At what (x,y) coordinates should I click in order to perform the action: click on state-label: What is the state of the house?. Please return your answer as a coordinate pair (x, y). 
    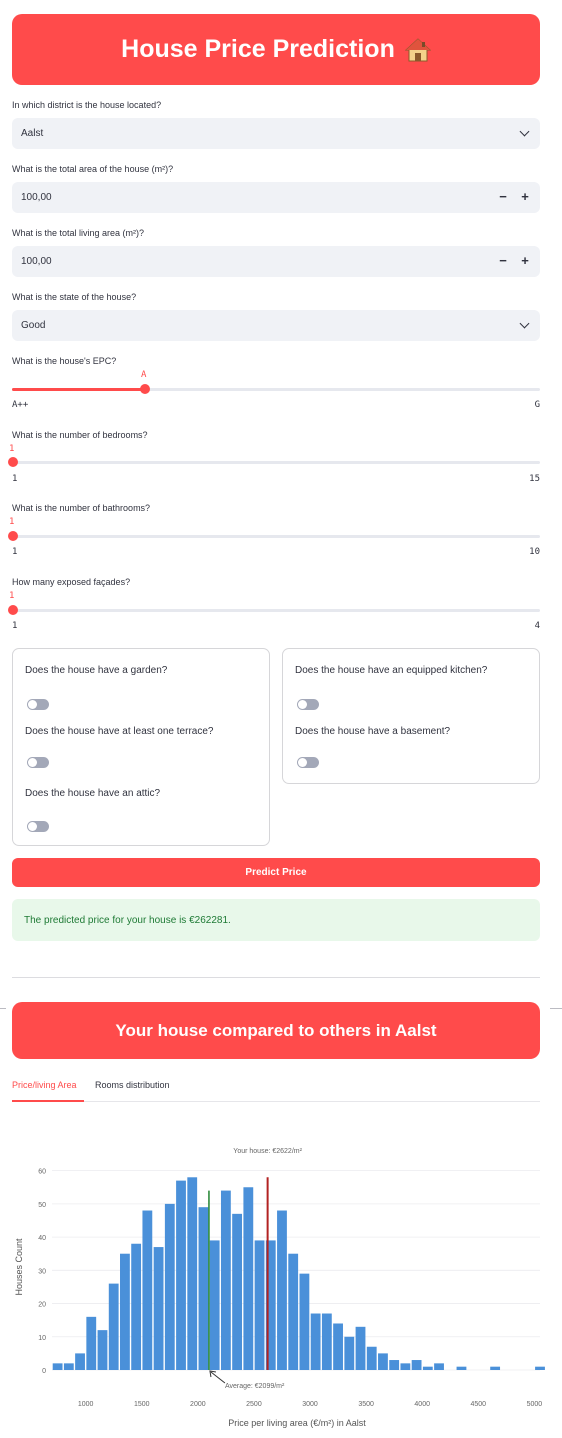
    Looking at the image, I should click on (74, 297).